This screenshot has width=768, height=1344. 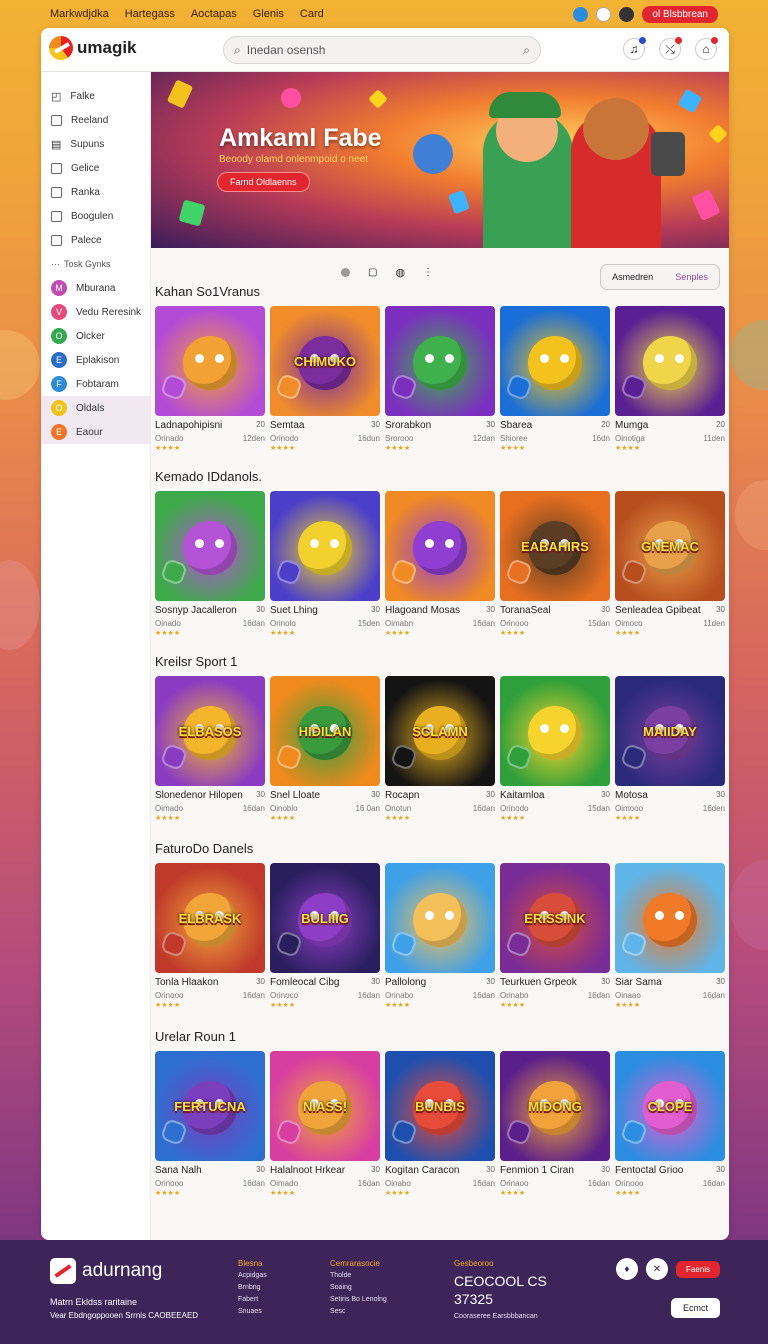 I want to click on game-card: FERTUCNA Sana Nalh 30 Orinooo 16dan ★★★★, so click(x=210, y=1124).